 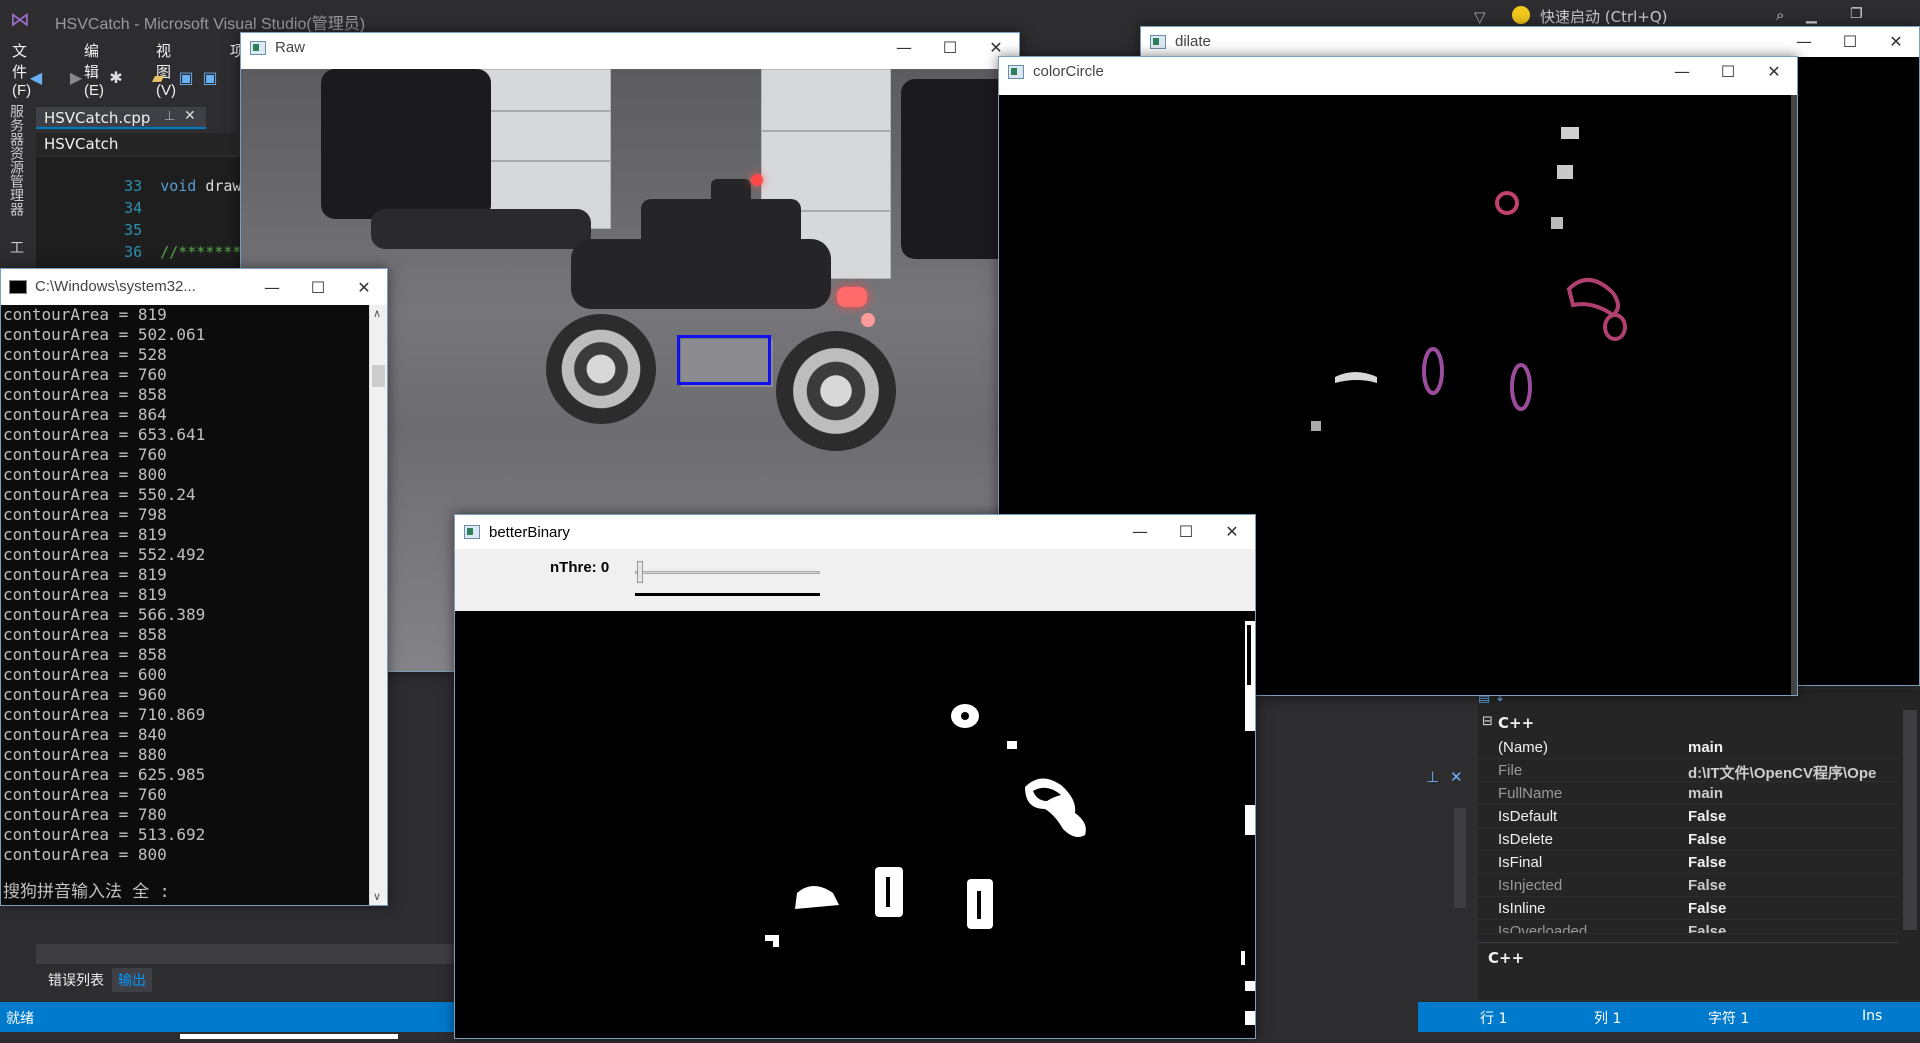 What do you see at coordinates (731, 199) in the screenshot?
I see `robot-mount` at bounding box center [731, 199].